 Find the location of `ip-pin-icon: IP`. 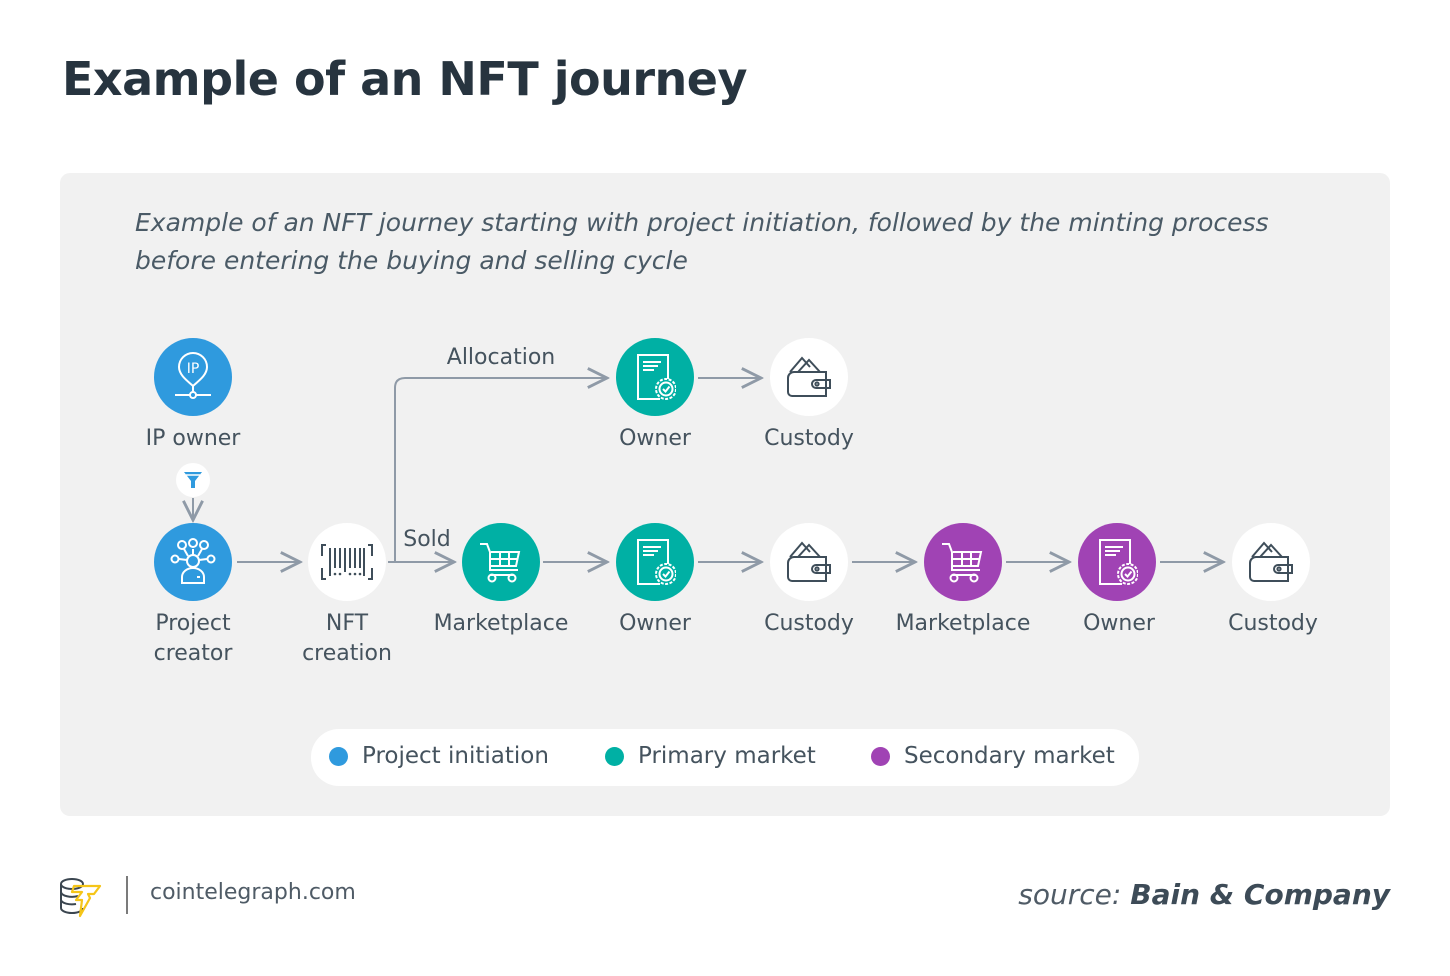

ip-pin-icon: IP is located at coordinates (193, 375).